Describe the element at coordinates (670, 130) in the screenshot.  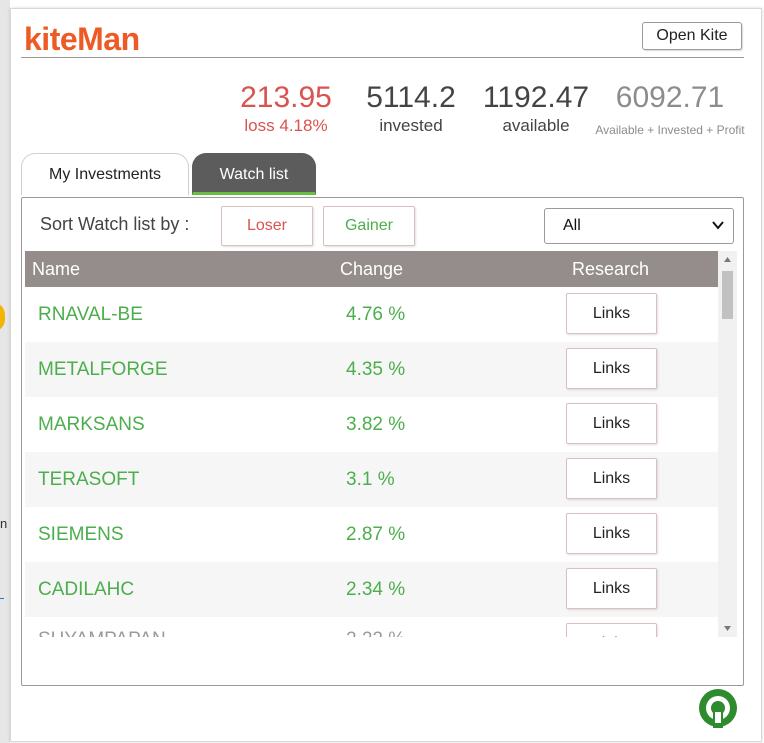
I see `total-label: Available + Invested + Profit` at that location.